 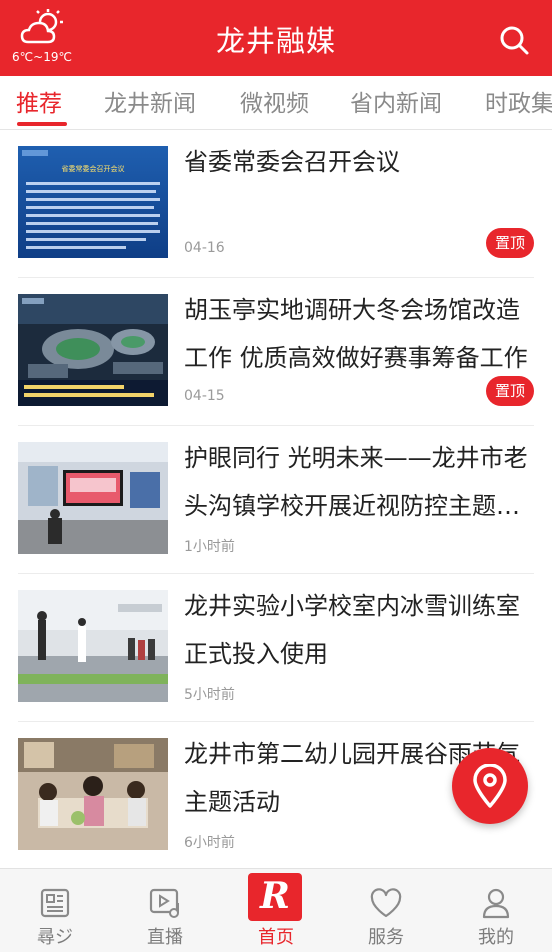 What do you see at coordinates (164, 903) in the screenshot?
I see `live-video-icon` at bounding box center [164, 903].